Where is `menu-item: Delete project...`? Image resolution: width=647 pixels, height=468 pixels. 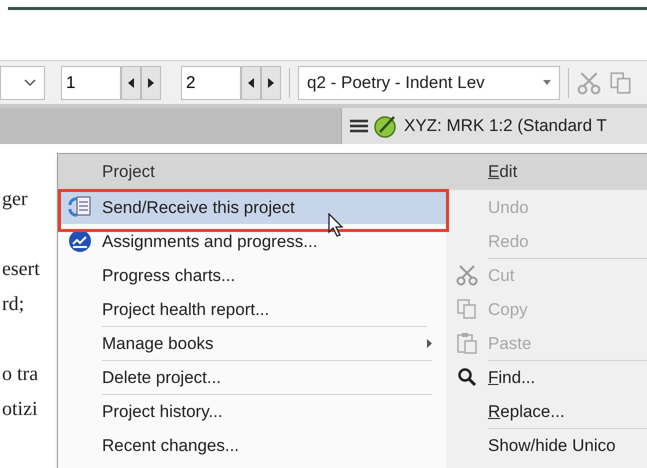
menu-item: Delete project... is located at coordinates (252, 377).